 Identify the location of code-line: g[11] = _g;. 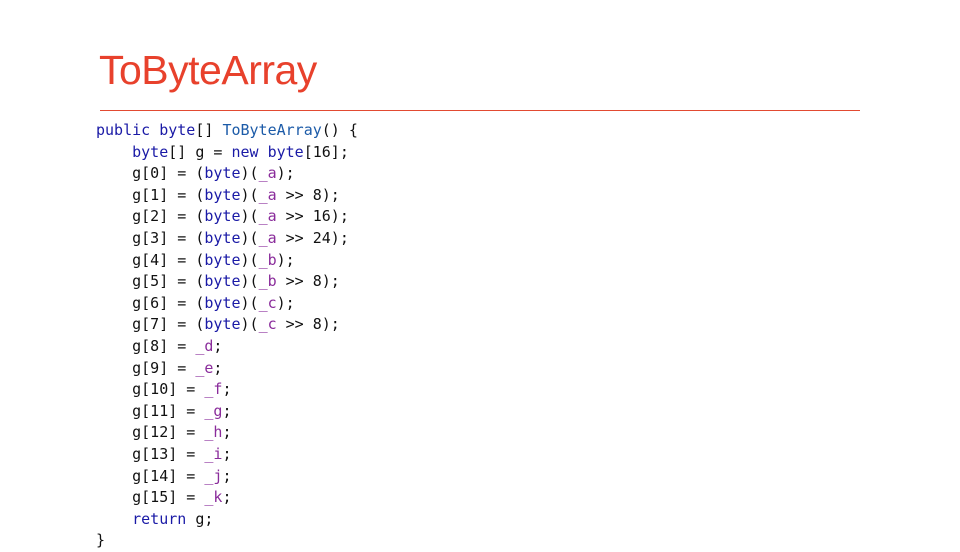
(227, 412).